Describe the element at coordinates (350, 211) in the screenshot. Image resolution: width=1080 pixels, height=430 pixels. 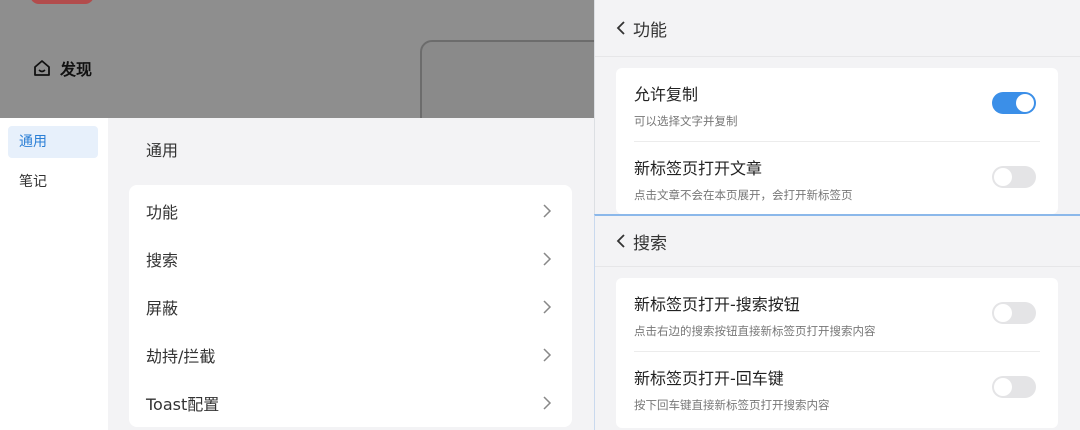
I see `menu-item-function: 功能` at that location.